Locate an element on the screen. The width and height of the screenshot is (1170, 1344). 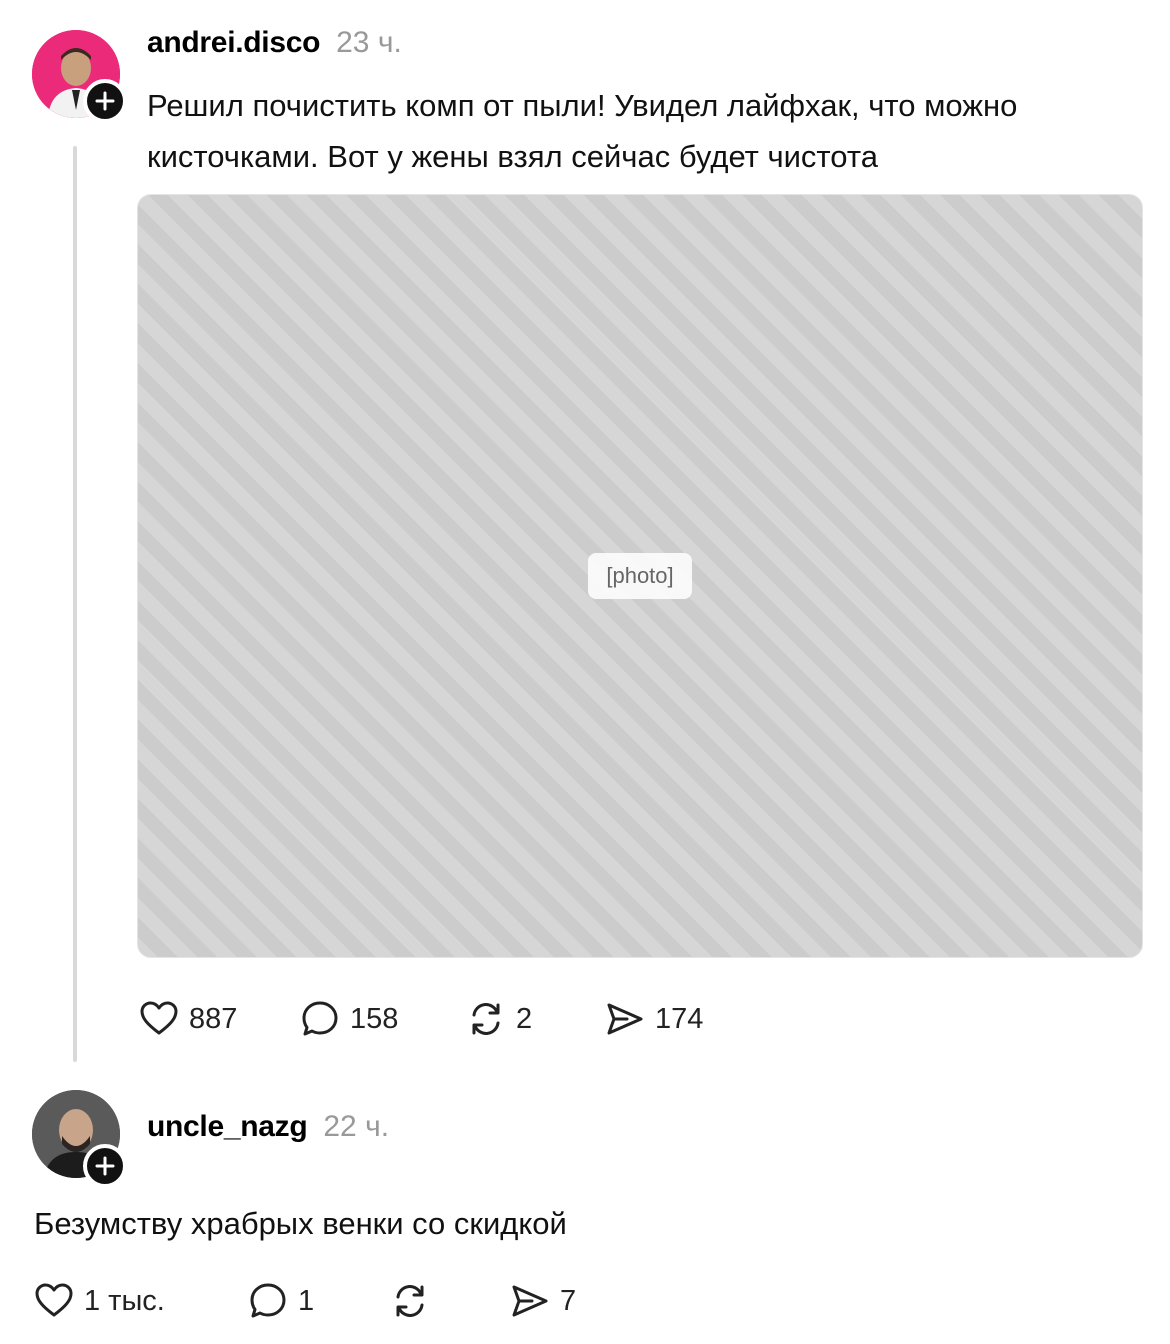
comment-button: 1 is located at coordinates (281, 1301).